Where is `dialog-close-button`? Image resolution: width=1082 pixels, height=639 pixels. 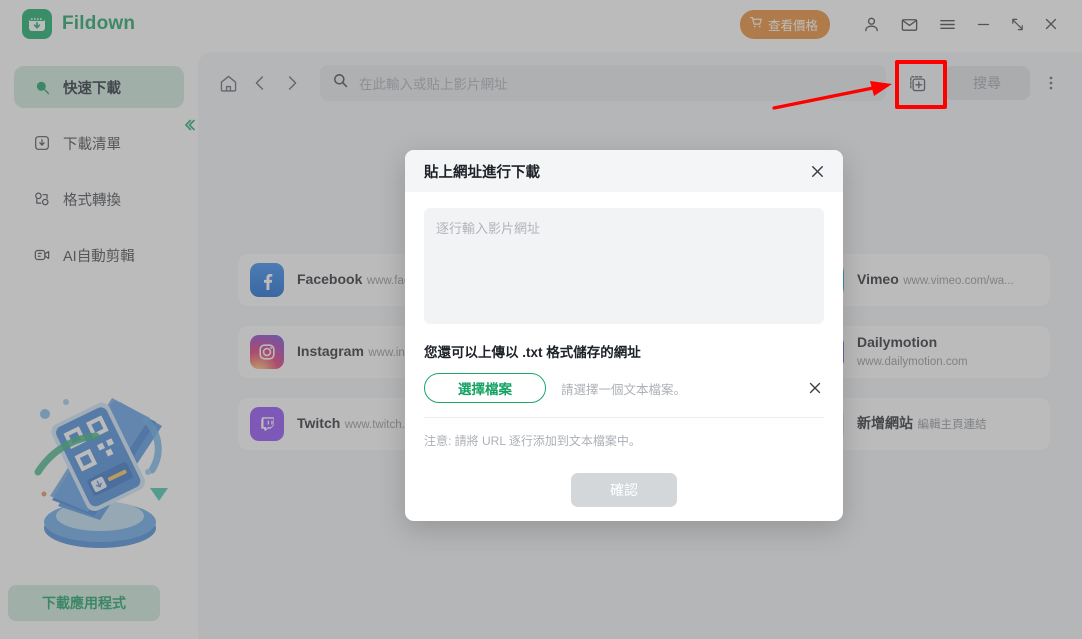 dialog-close-button is located at coordinates (817, 171).